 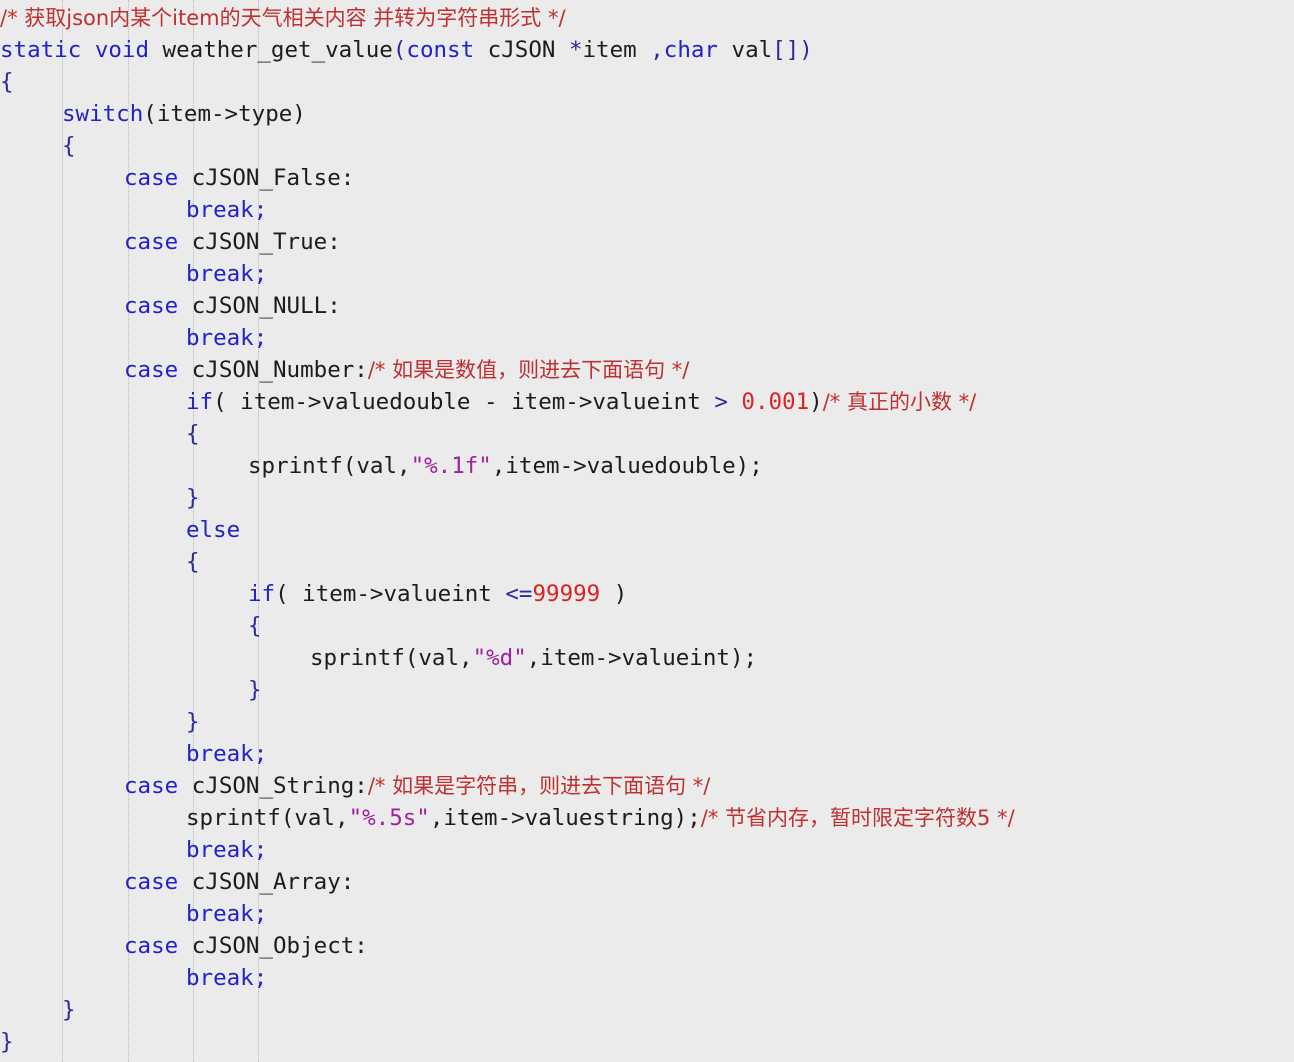 I want to click on code-line: else, so click(x=647, y=530).